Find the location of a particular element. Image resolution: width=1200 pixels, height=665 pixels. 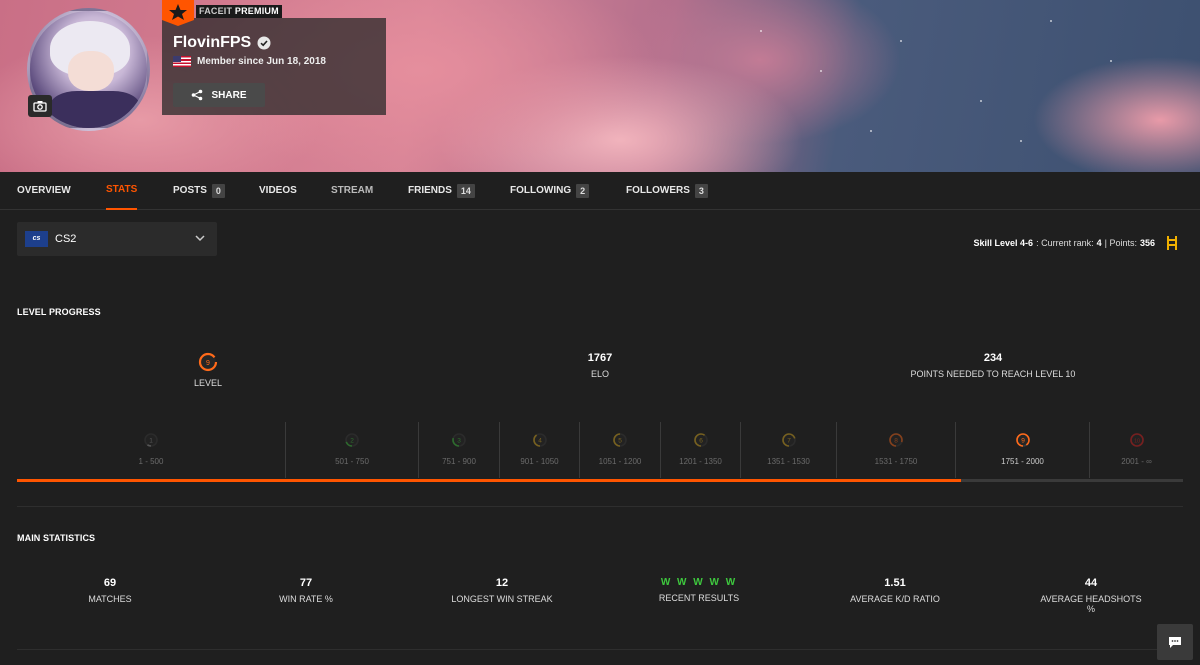

points-needed-value: 234 is located at coordinates (993, 358).